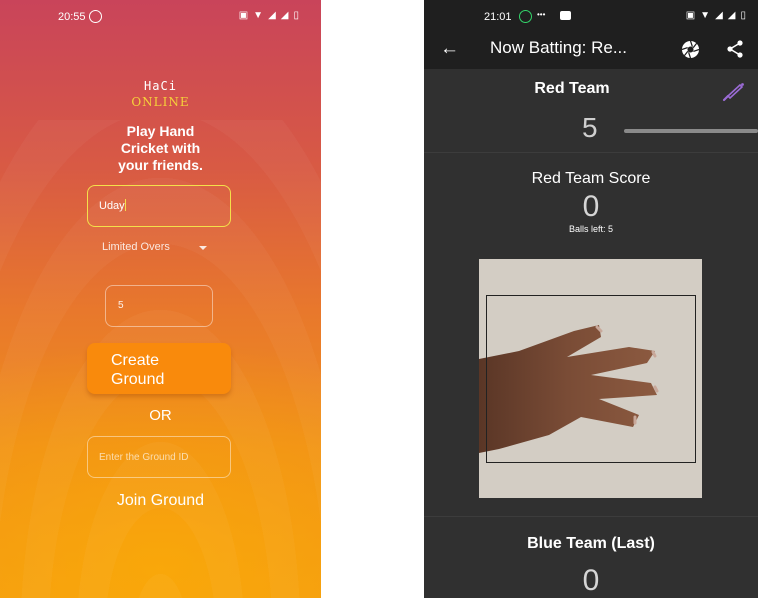  Describe the element at coordinates (203, 248) in the screenshot. I see `dropdown-arrow-icon` at that location.